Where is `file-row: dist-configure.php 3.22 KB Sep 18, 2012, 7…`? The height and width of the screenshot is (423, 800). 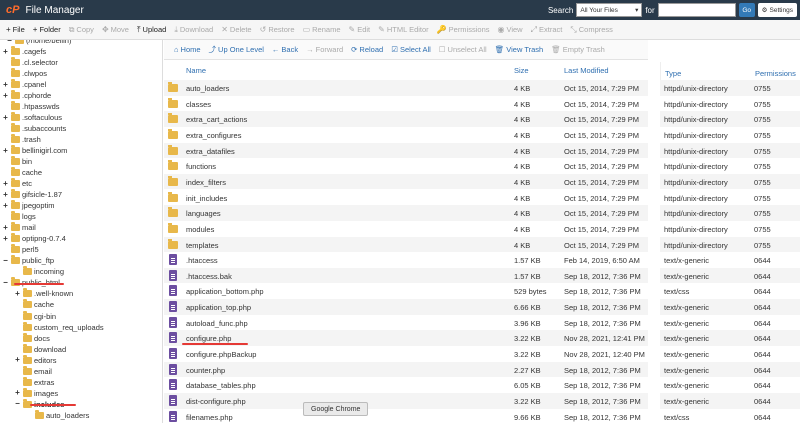 file-row: dist-configure.php 3.22 KB Sep 18, 2012, 7… is located at coordinates (406, 401).